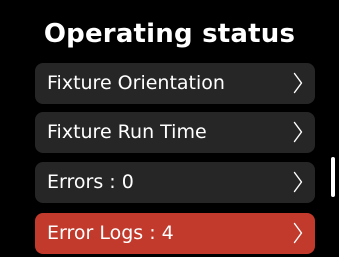 Image resolution: width=339 pixels, height=257 pixels. I want to click on menu-item-label: Error Logs : 4, so click(110, 233).